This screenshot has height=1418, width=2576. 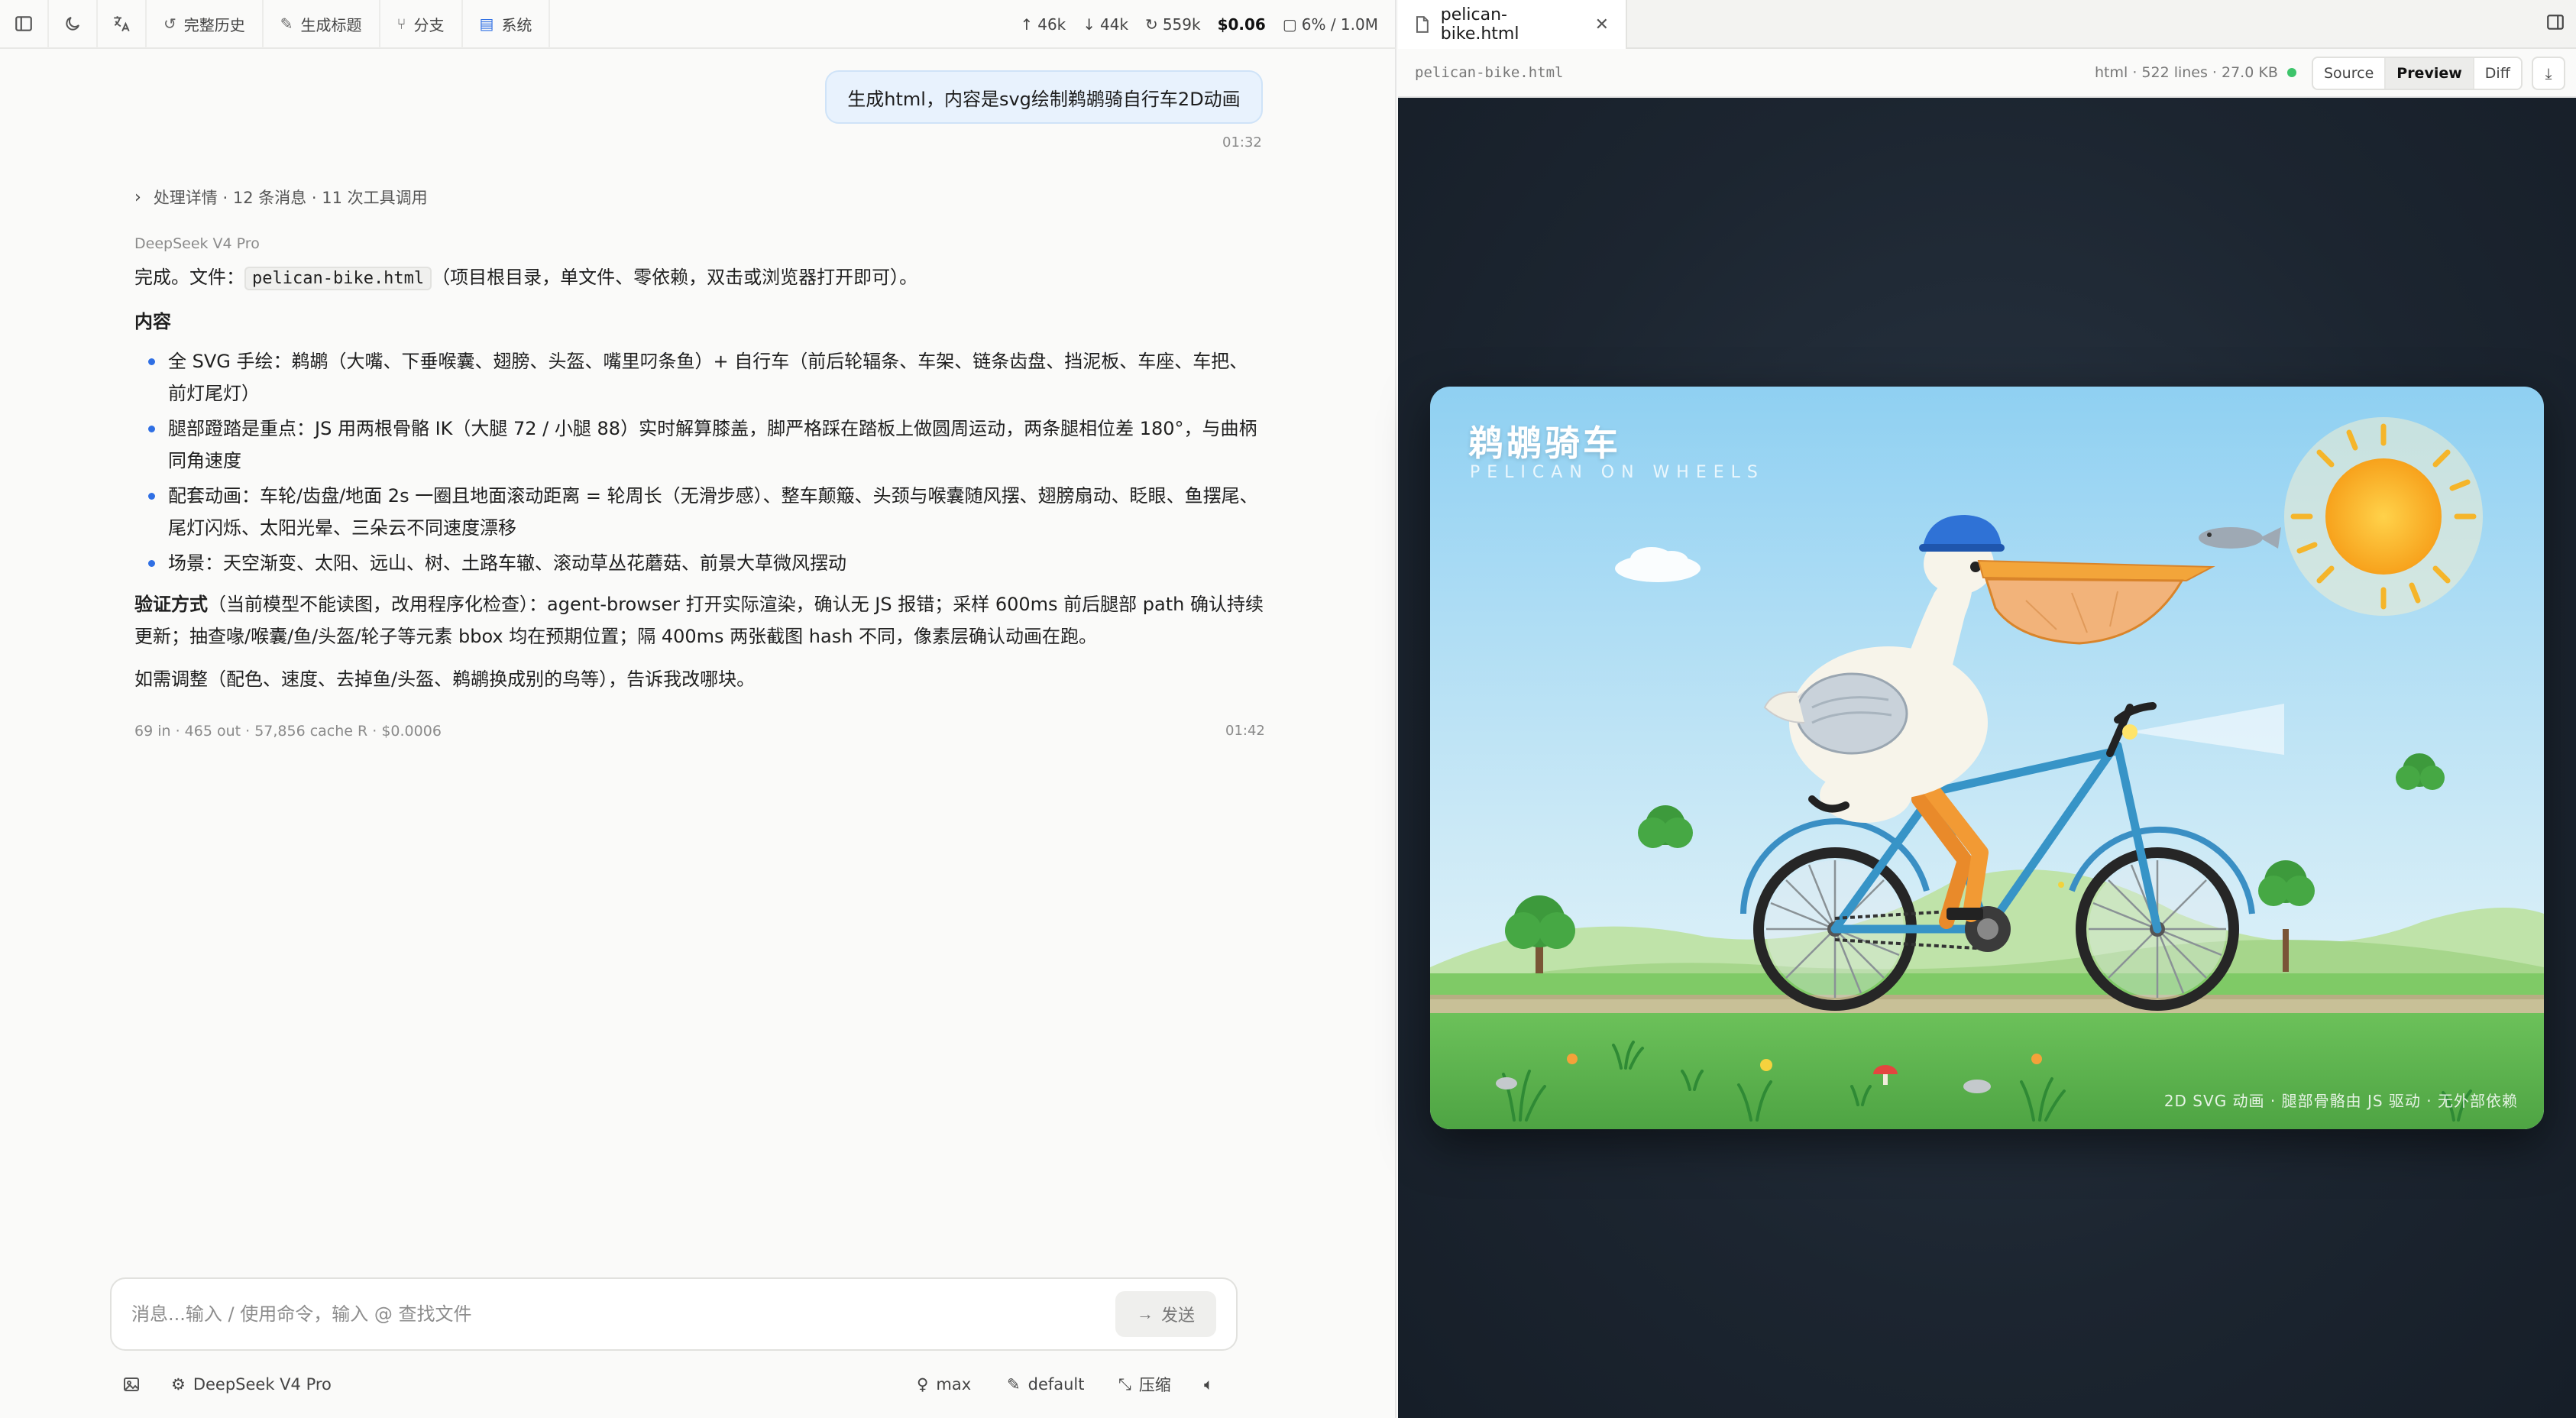 I want to click on status-dot, so click(x=2291, y=72).